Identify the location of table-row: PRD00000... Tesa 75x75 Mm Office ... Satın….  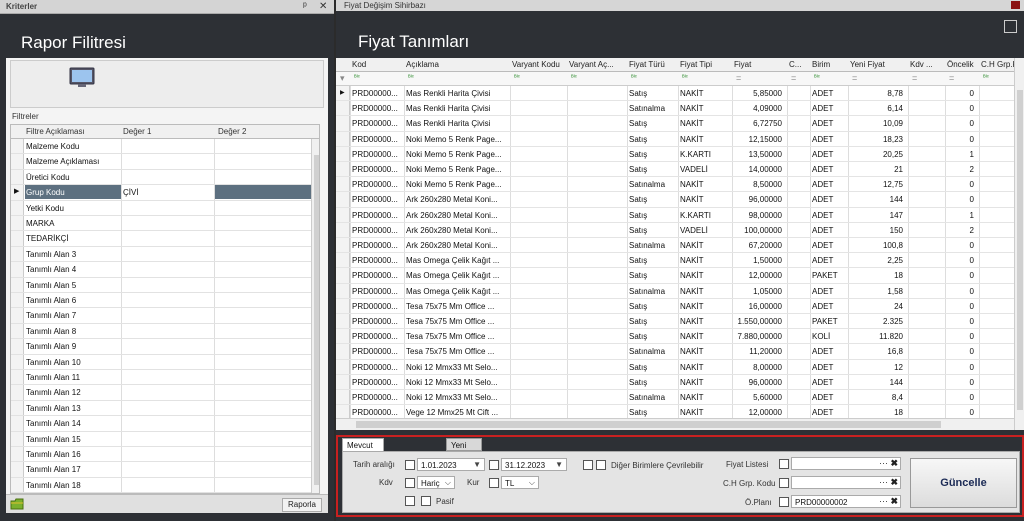
(675, 352).